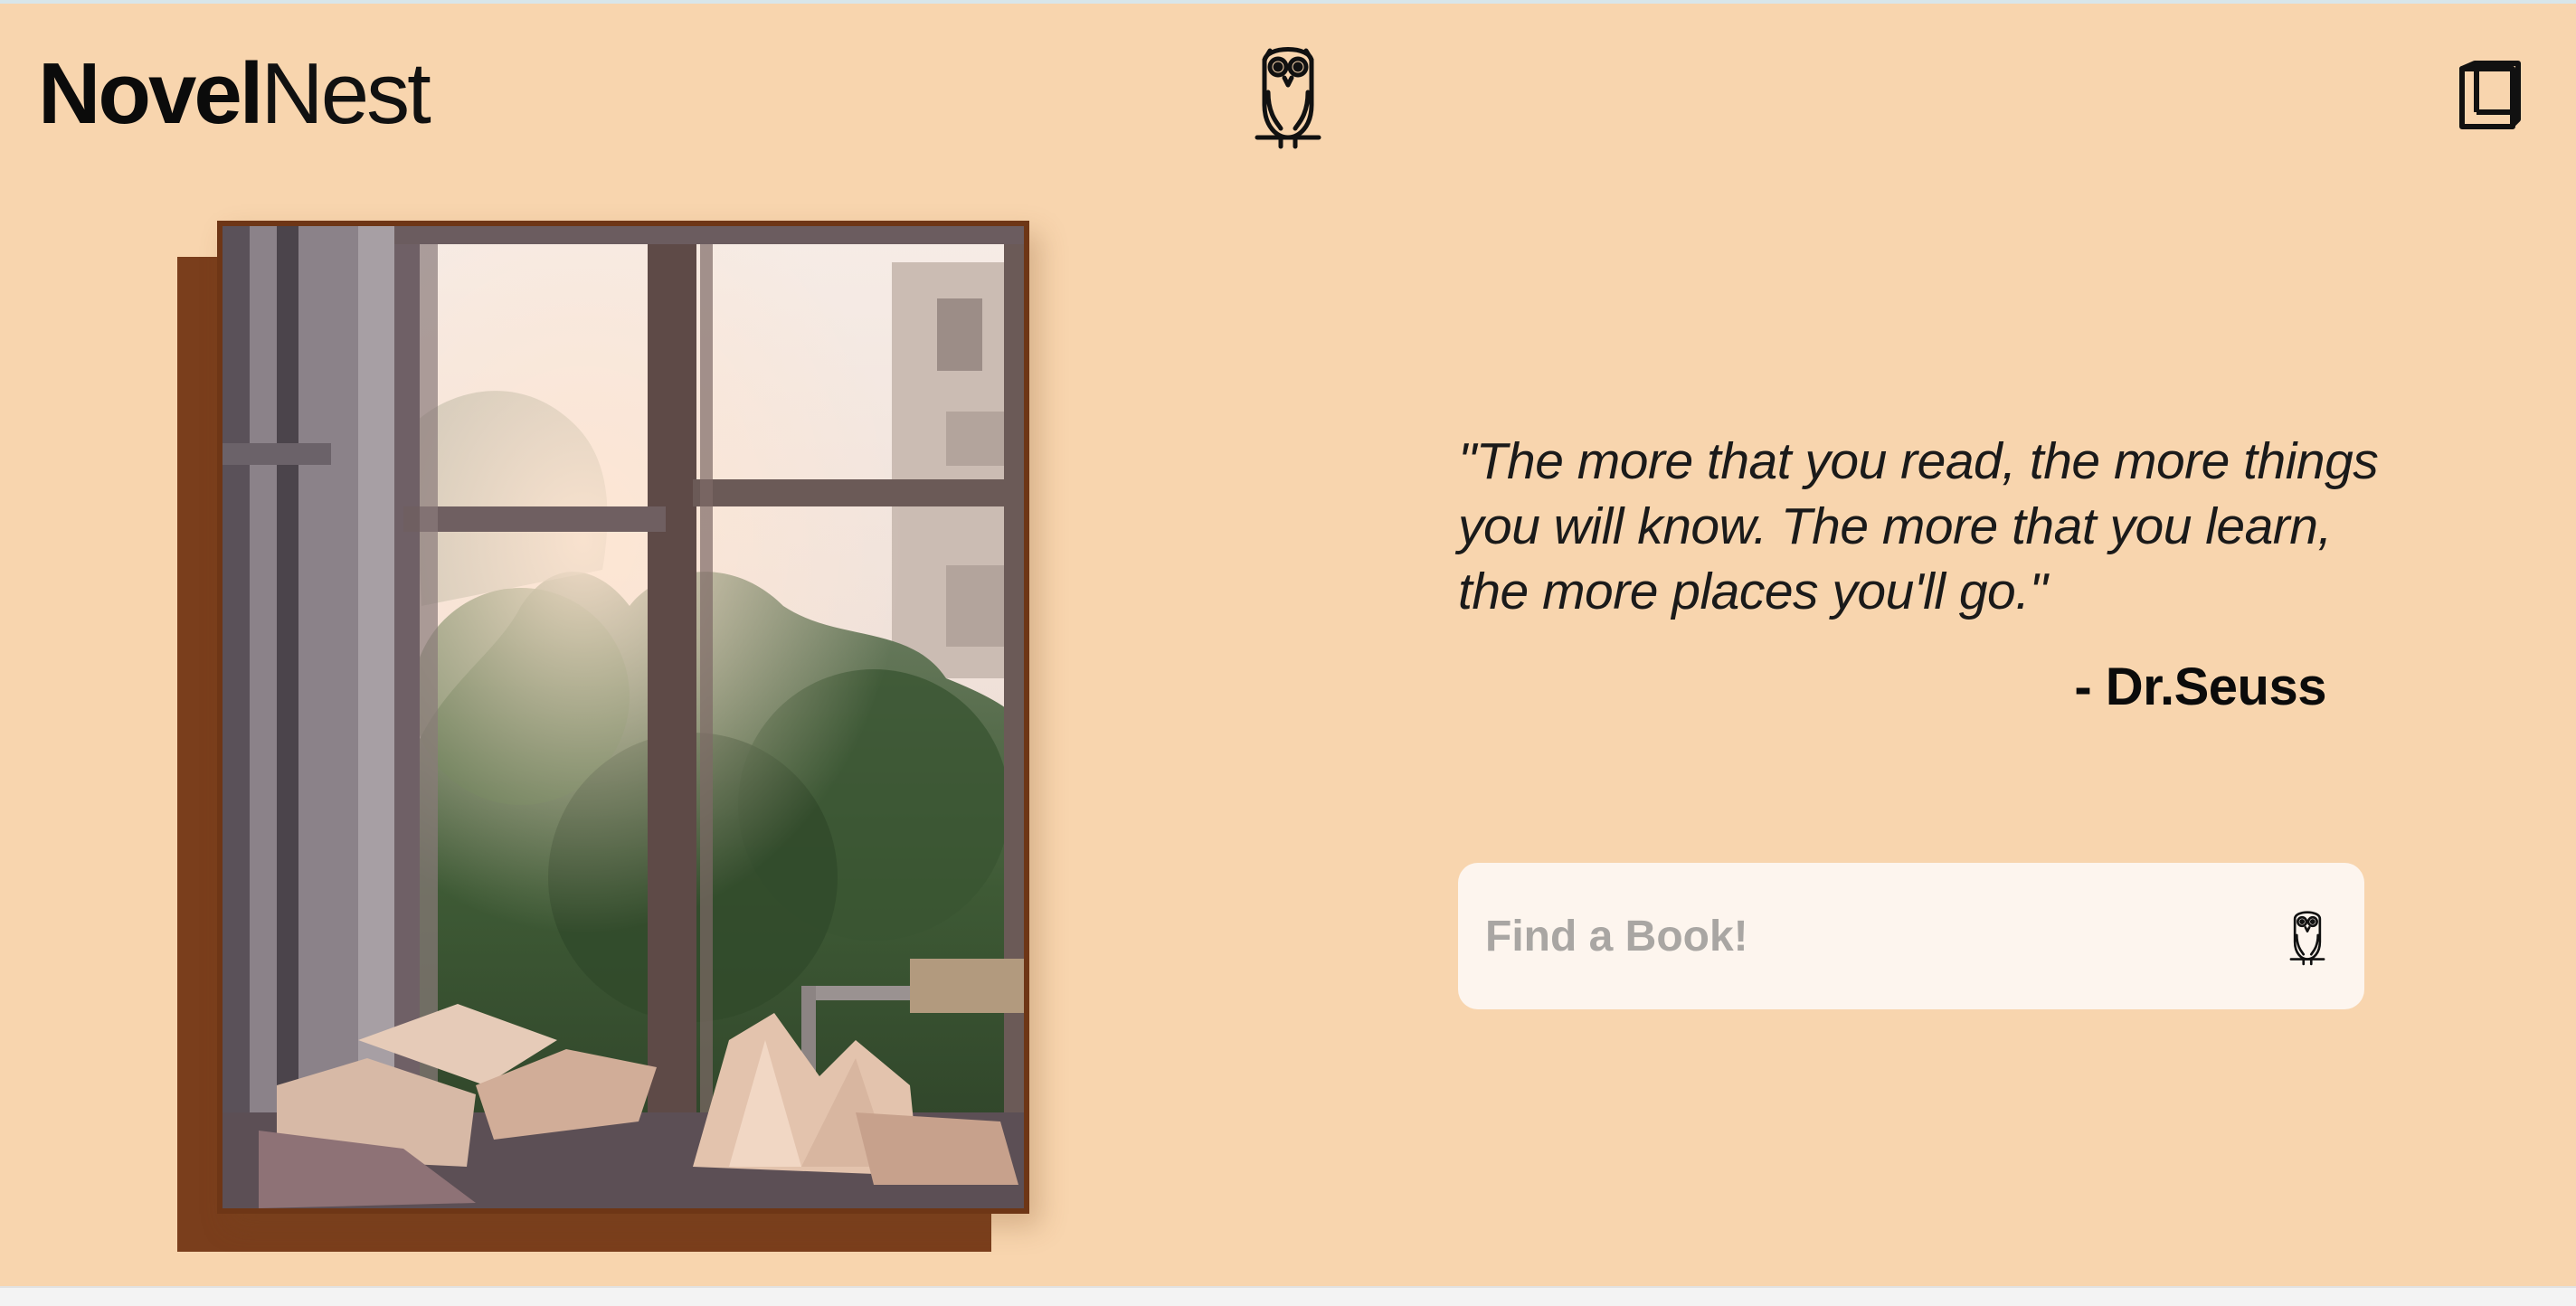  Describe the element at coordinates (2200, 687) in the screenshot. I see `quote-author: - Dr.Seuss` at that location.